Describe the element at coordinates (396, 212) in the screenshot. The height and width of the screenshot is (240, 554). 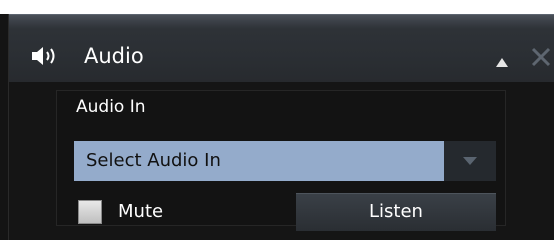
I see `listen-button: Listen` at that location.